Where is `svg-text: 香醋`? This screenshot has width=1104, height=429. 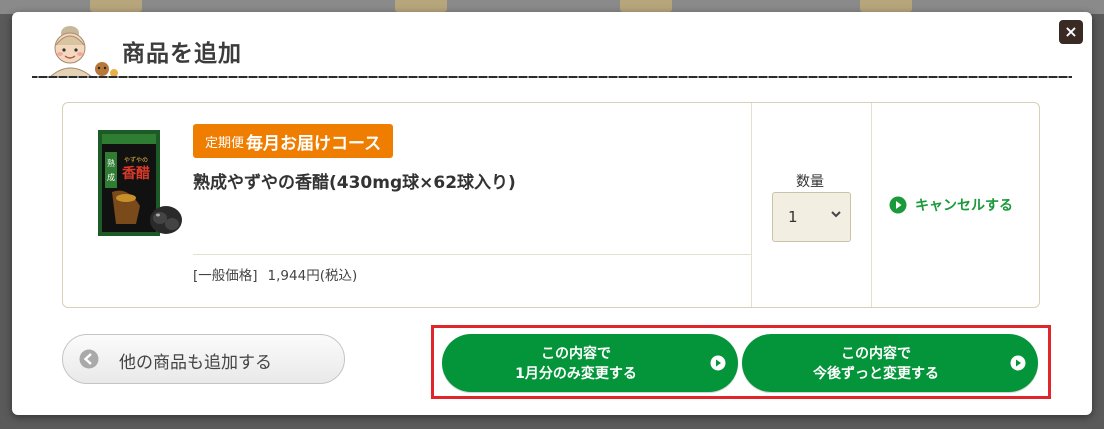
svg-text: 香醋 is located at coordinates (135, 173).